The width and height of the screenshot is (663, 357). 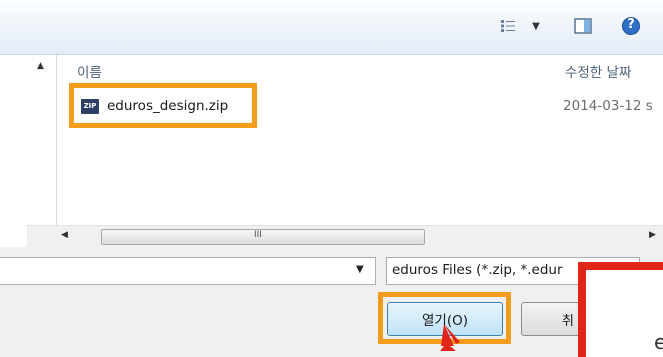 What do you see at coordinates (40, 66) in the screenshot?
I see `scroll-up-arrow: ▲` at bounding box center [40, 66].